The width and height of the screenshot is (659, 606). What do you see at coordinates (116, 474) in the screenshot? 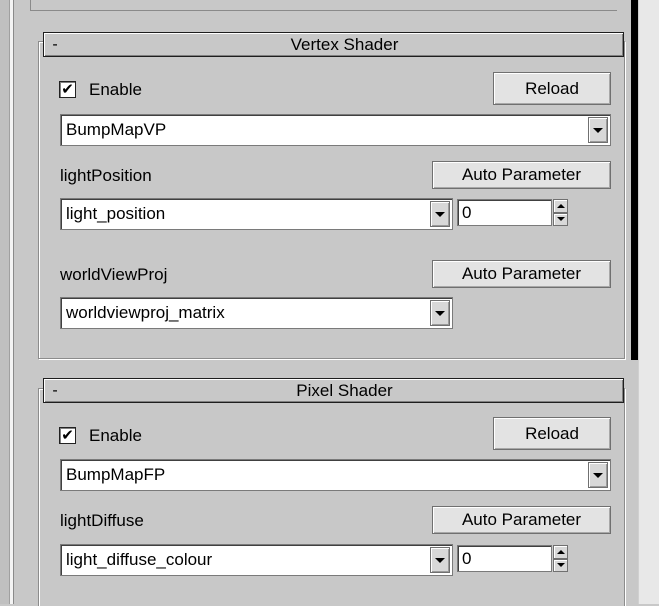
I see `pixel-program-value: BumpMapFP` at bounding box center [116, 474].